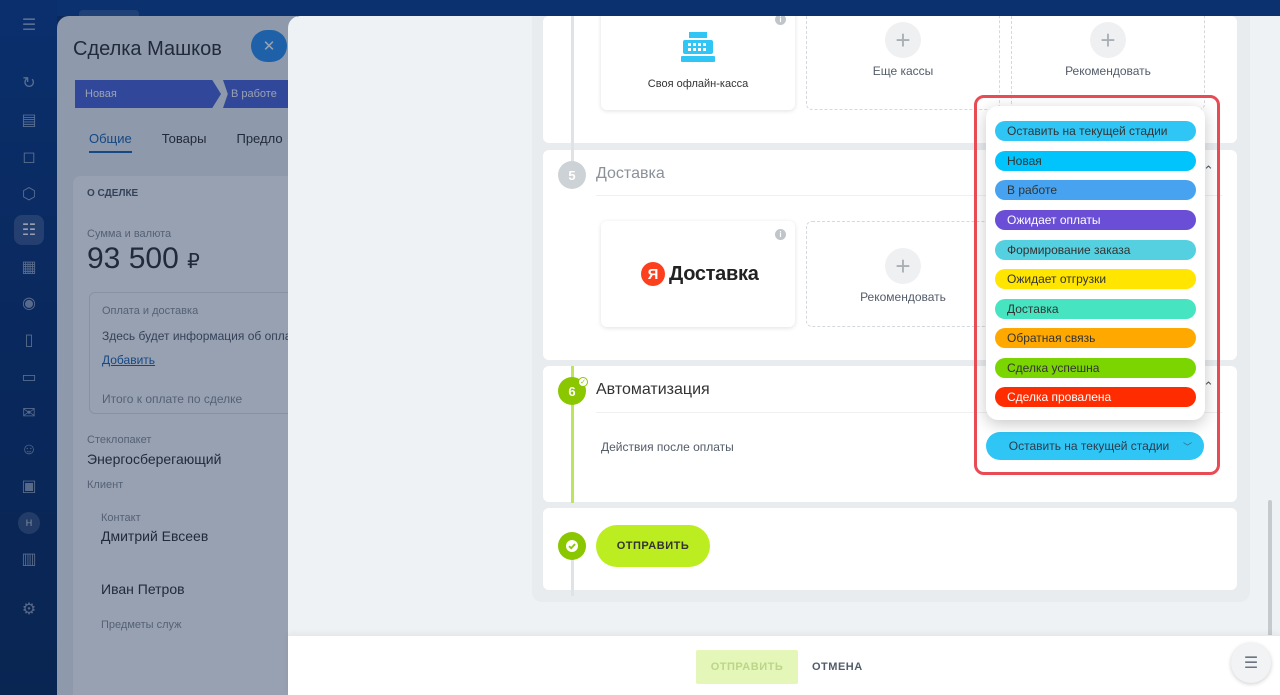 This screenshot has width=1280, height=695. I want to click on cash-register-icon, so click(698, 47).